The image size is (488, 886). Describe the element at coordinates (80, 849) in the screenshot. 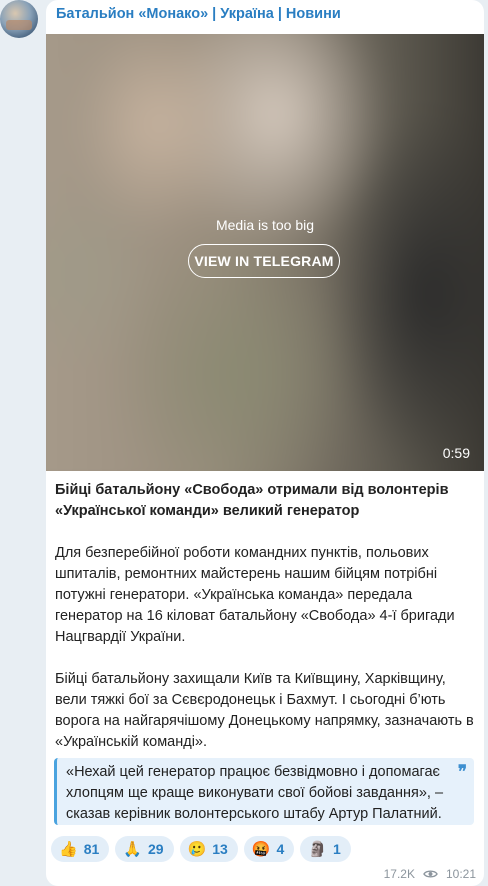

I see `reaction-thumbs-up: 👍 81` at that location.